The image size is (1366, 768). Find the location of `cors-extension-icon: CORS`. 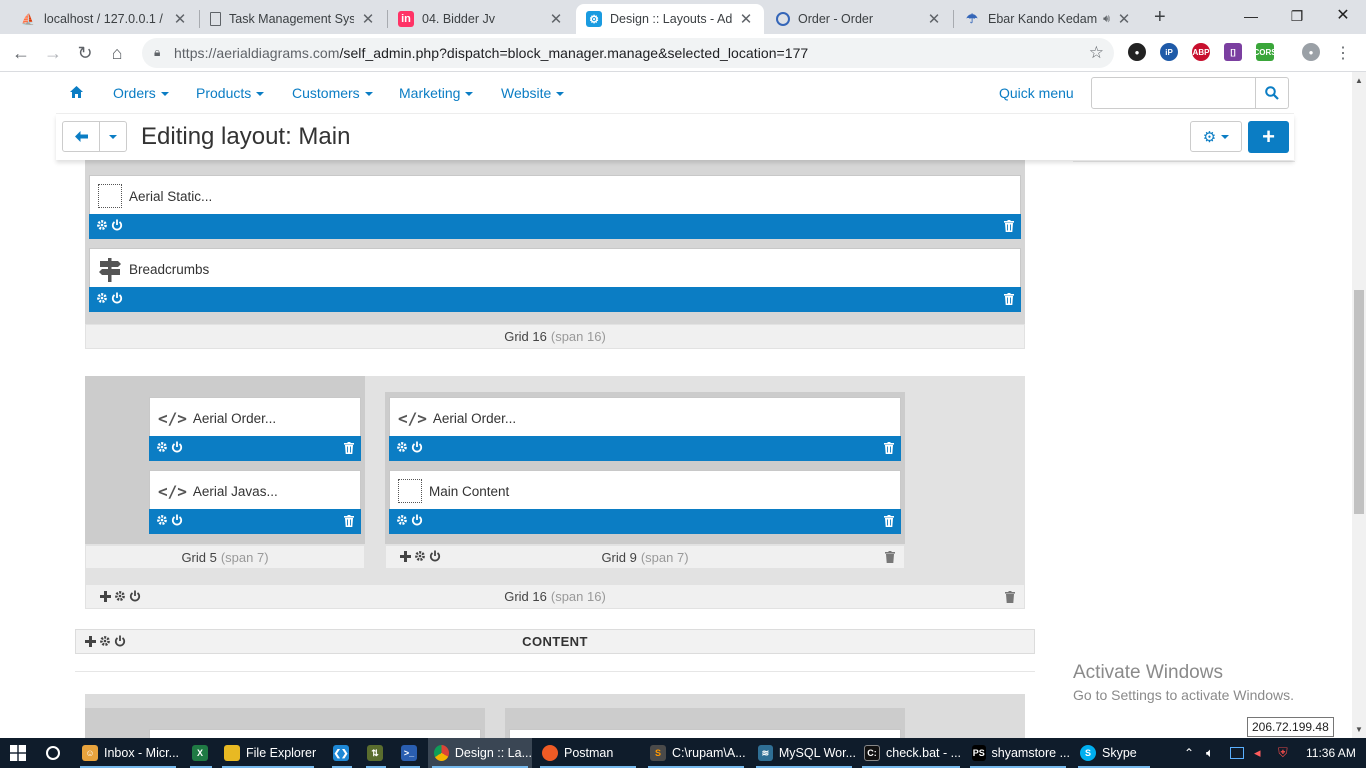

cors-extension-icon: CORS is located at coordinates (1265, 52).